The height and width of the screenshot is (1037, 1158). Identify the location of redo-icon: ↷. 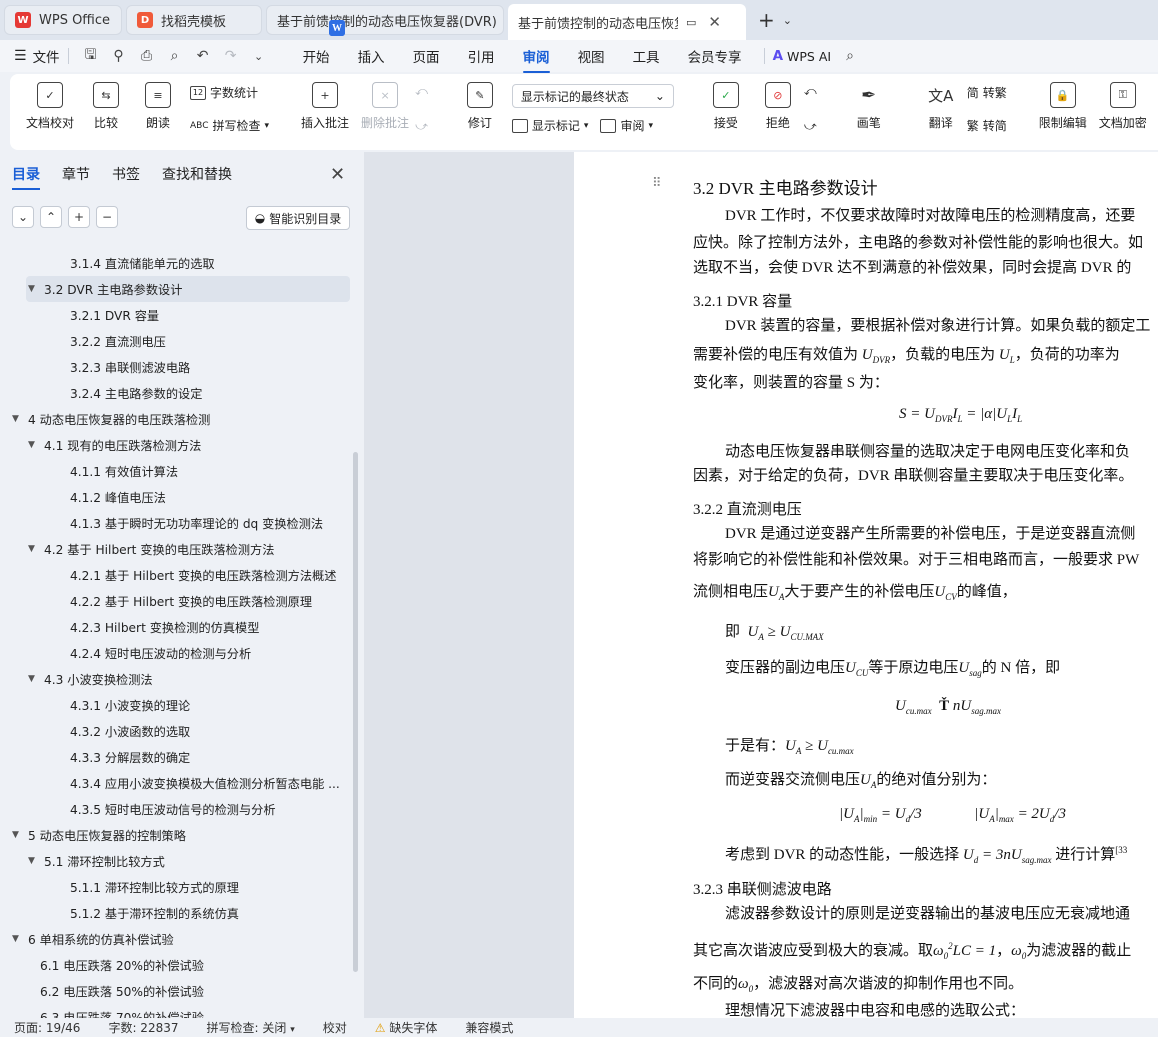
(231, 56).